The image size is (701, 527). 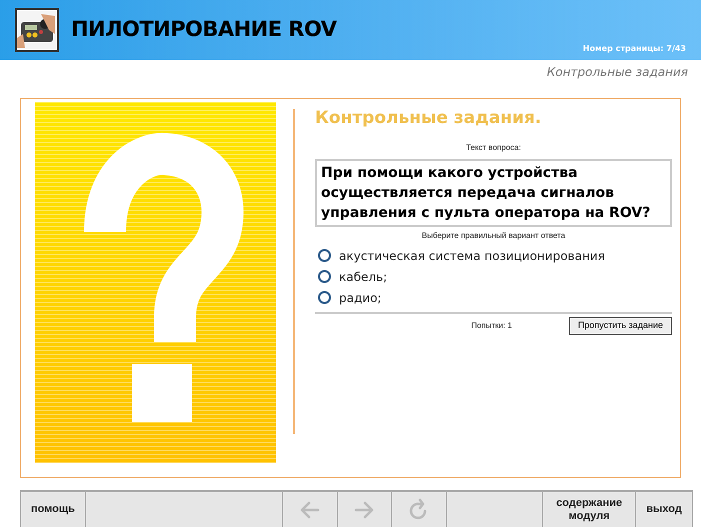 I want to click on section-label: Контрольные задания, so click(x=617, y=72).